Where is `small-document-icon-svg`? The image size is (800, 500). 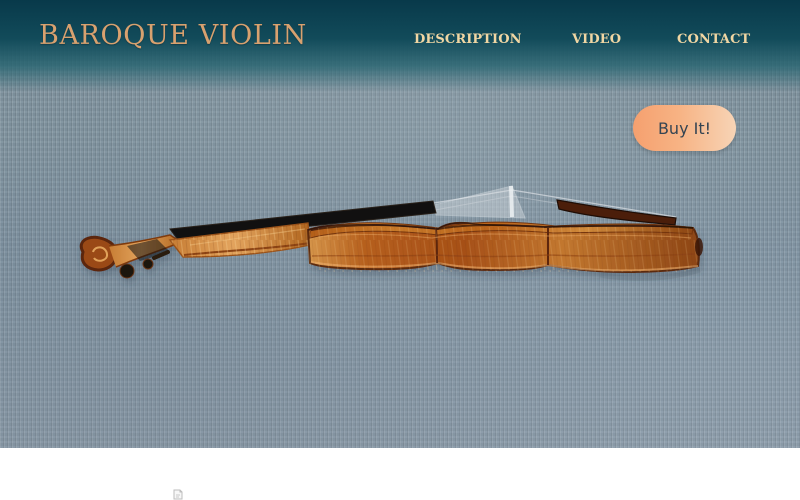 small-document-icon-svg is located at coordinates (178, 494).